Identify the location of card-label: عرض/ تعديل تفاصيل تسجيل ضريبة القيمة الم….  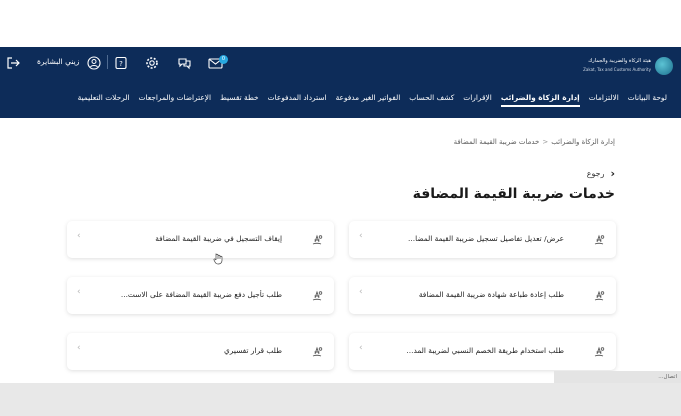
(486, 238).